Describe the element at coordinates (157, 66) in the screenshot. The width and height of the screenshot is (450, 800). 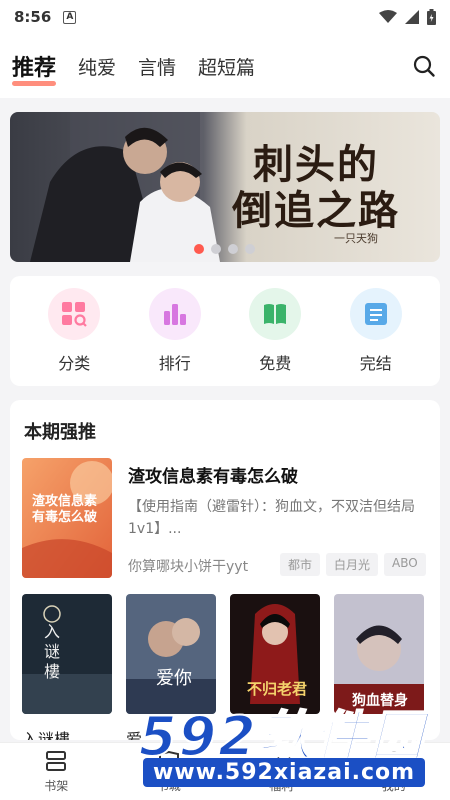
I see `tab-romance: 言情` at that location.